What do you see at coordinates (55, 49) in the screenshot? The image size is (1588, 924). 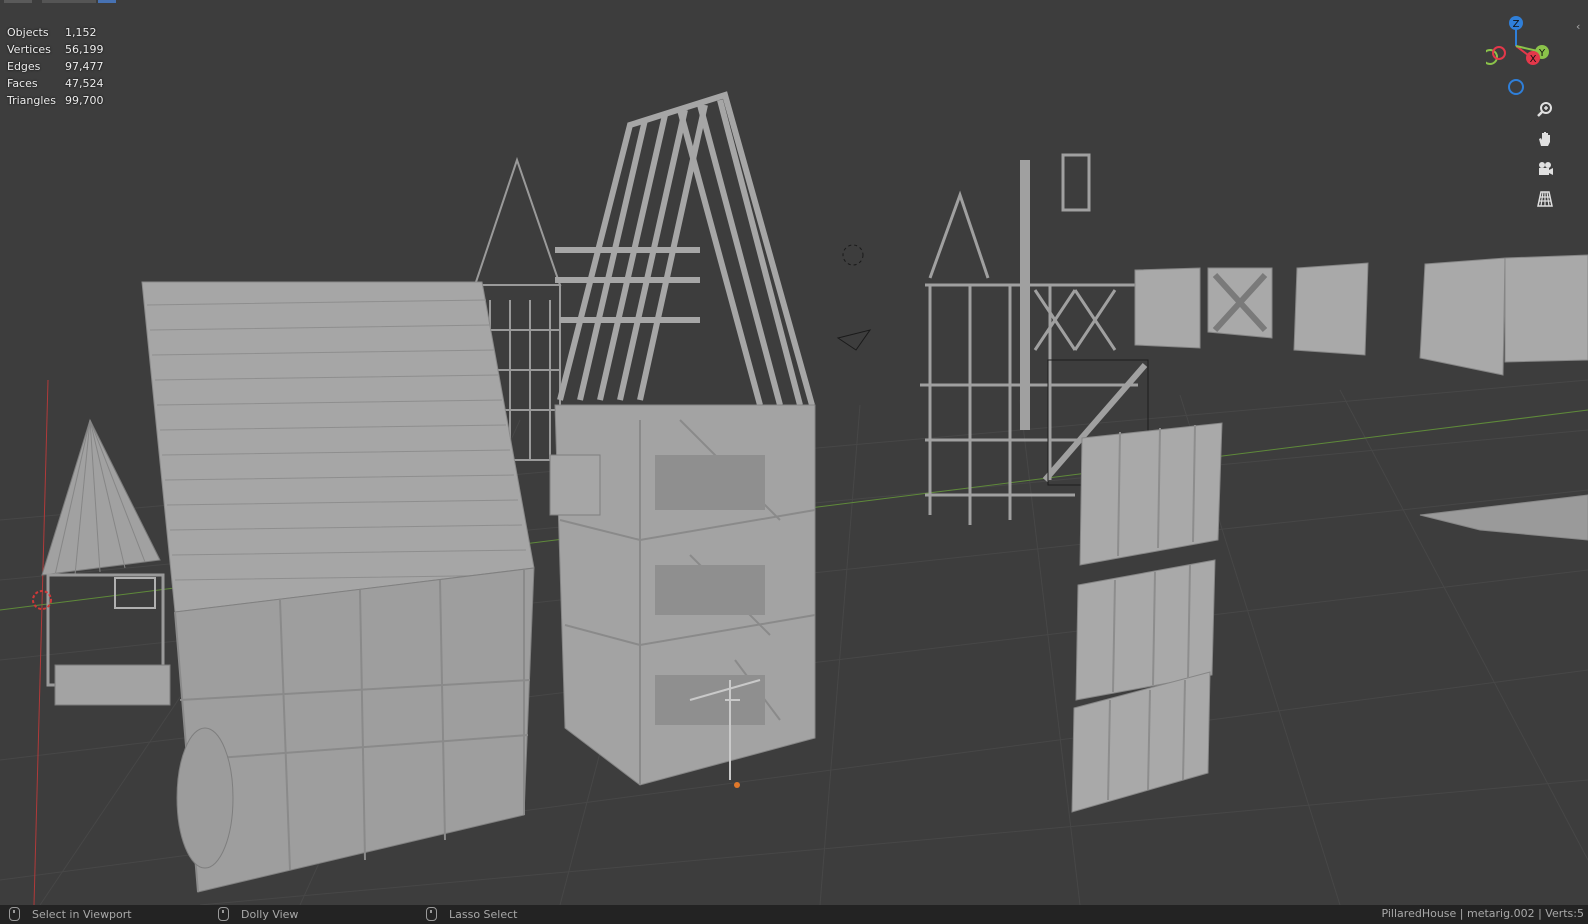 I see `stat-row-vertices: Vertices 56,199` at bounding box center [55, 49].